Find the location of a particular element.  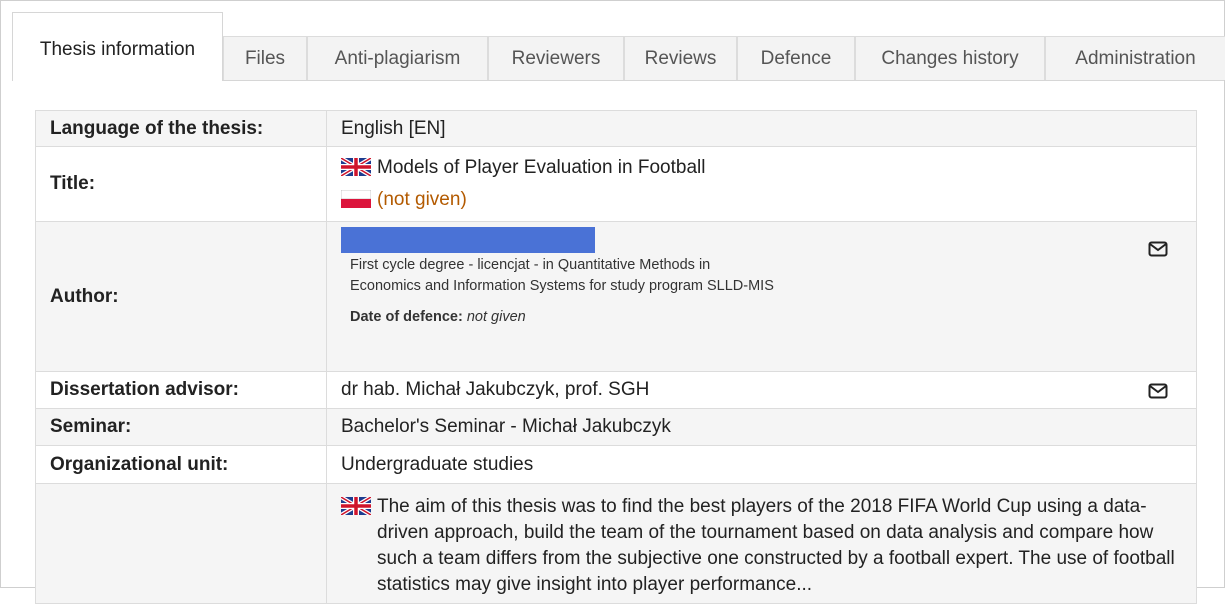

value-seminar: Bachelor's Seminar - Michał Jakubczyk is located at coordinates (761, 427).